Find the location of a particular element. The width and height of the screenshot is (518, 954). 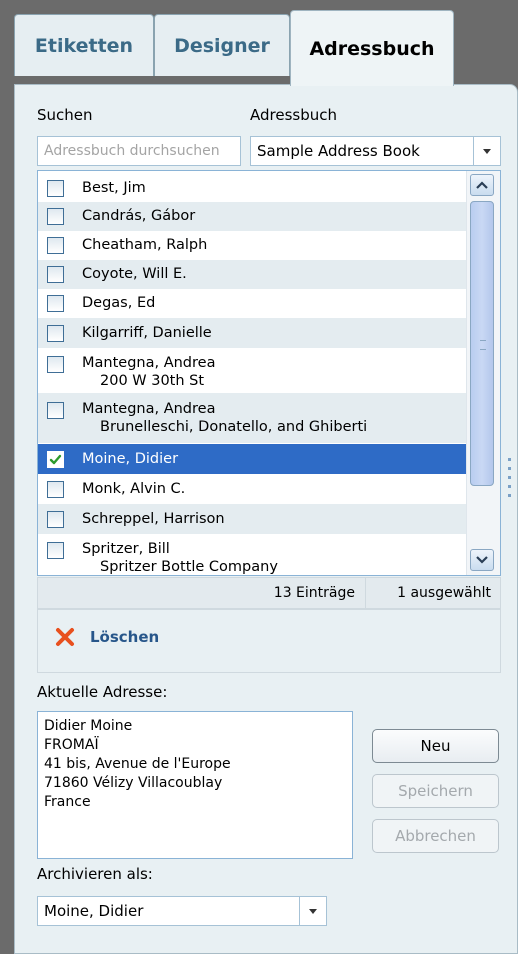

tab-label: Etiketten is located at coordinates (84, 45).